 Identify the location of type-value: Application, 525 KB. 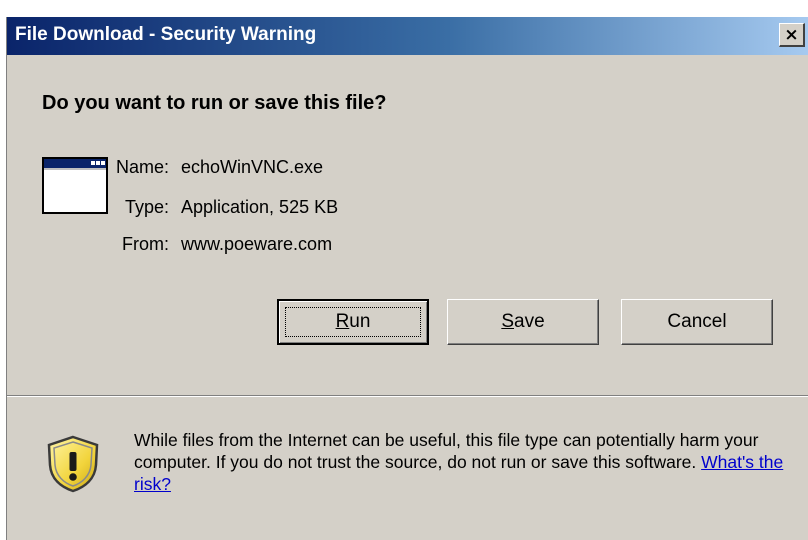
(260, 207).